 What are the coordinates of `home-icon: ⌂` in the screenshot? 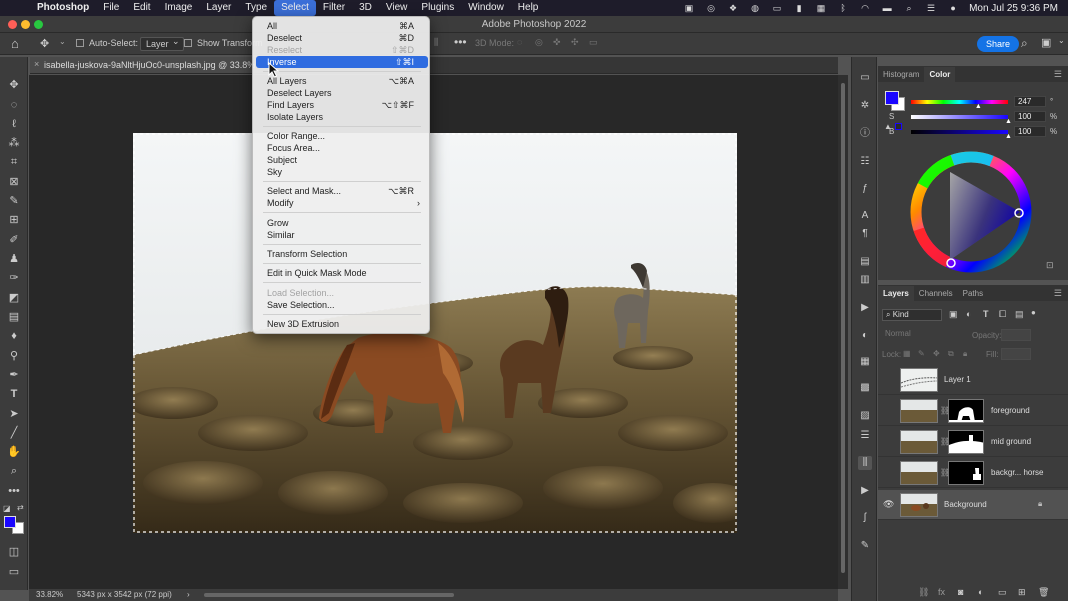 It's located at (15, 43).